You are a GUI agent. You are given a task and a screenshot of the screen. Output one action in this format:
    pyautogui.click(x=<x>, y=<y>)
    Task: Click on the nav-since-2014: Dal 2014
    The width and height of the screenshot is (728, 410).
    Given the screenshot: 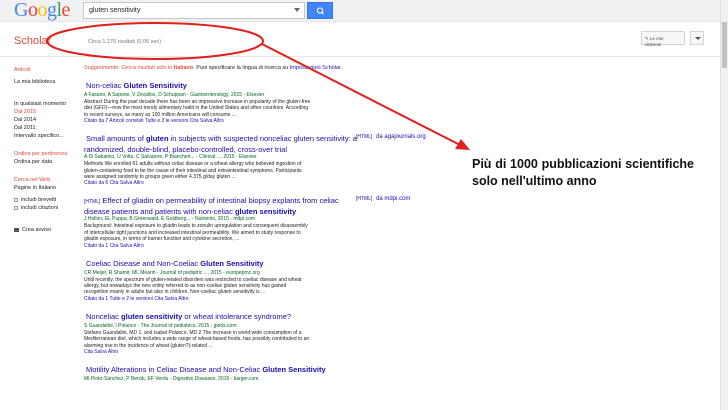 What is the action you would take?
    pyautogui.click(x=47, y=120)
    